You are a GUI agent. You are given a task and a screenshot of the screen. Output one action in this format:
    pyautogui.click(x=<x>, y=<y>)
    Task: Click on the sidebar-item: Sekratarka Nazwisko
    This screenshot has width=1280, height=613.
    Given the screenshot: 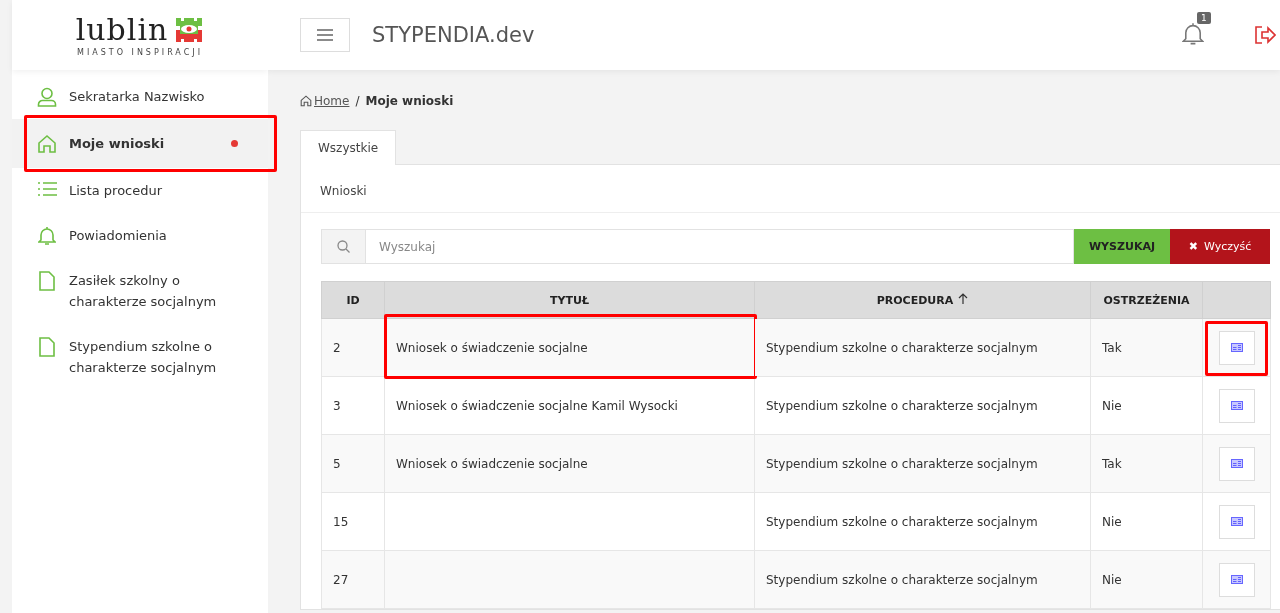 What is the action you would take?
    pyautogui.click(x=140, y=96)
    